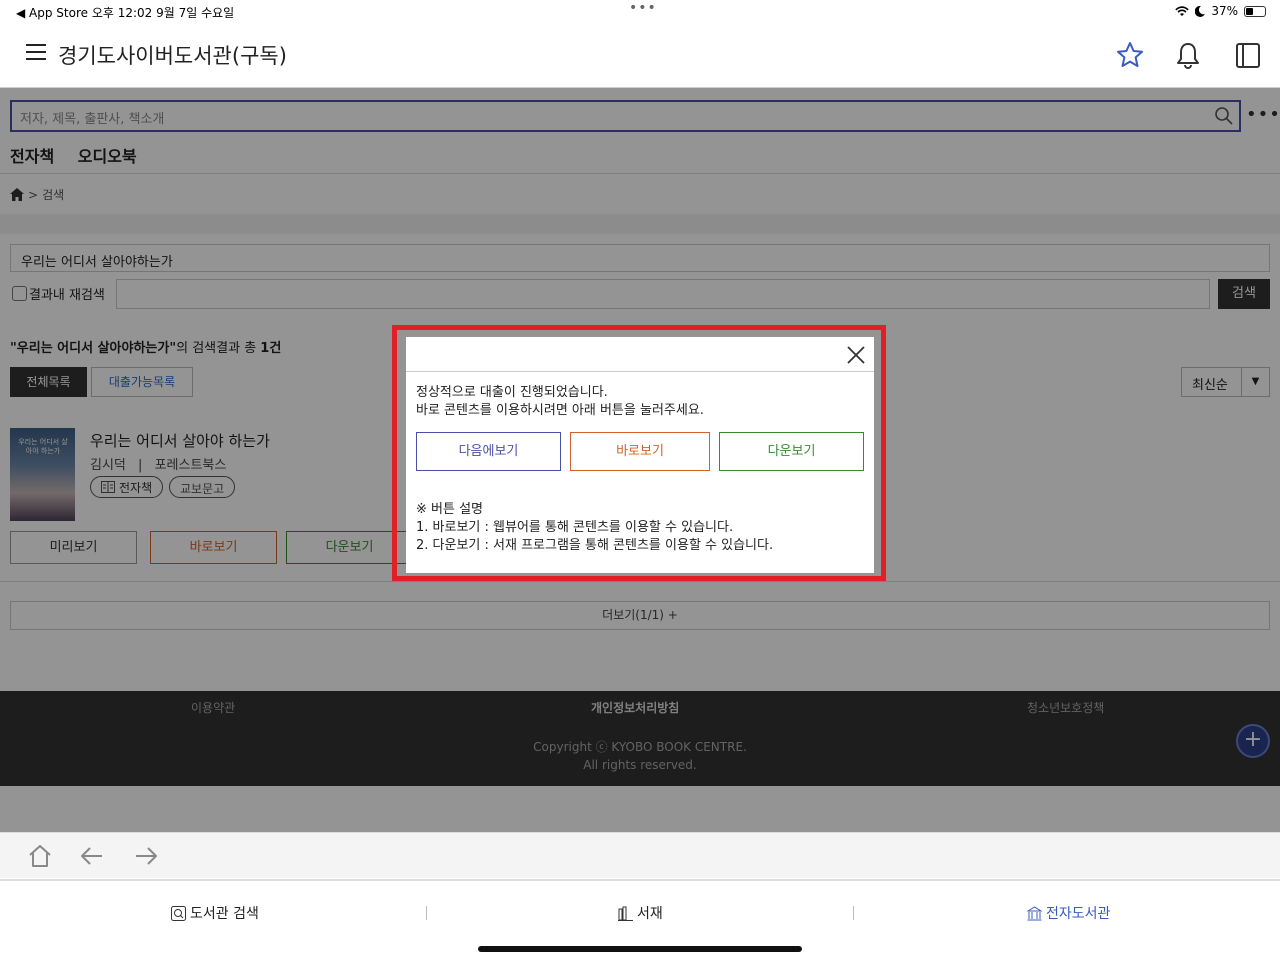 Image resolution: width=1280 pixels, height=960 pixels. Describe the element at coordinates (560, 410) in the screenshot. I see `dialog-line2: 바로 콘텐츠를 이용하시려면 아래 버튼을 눌러주세요.` at that location.